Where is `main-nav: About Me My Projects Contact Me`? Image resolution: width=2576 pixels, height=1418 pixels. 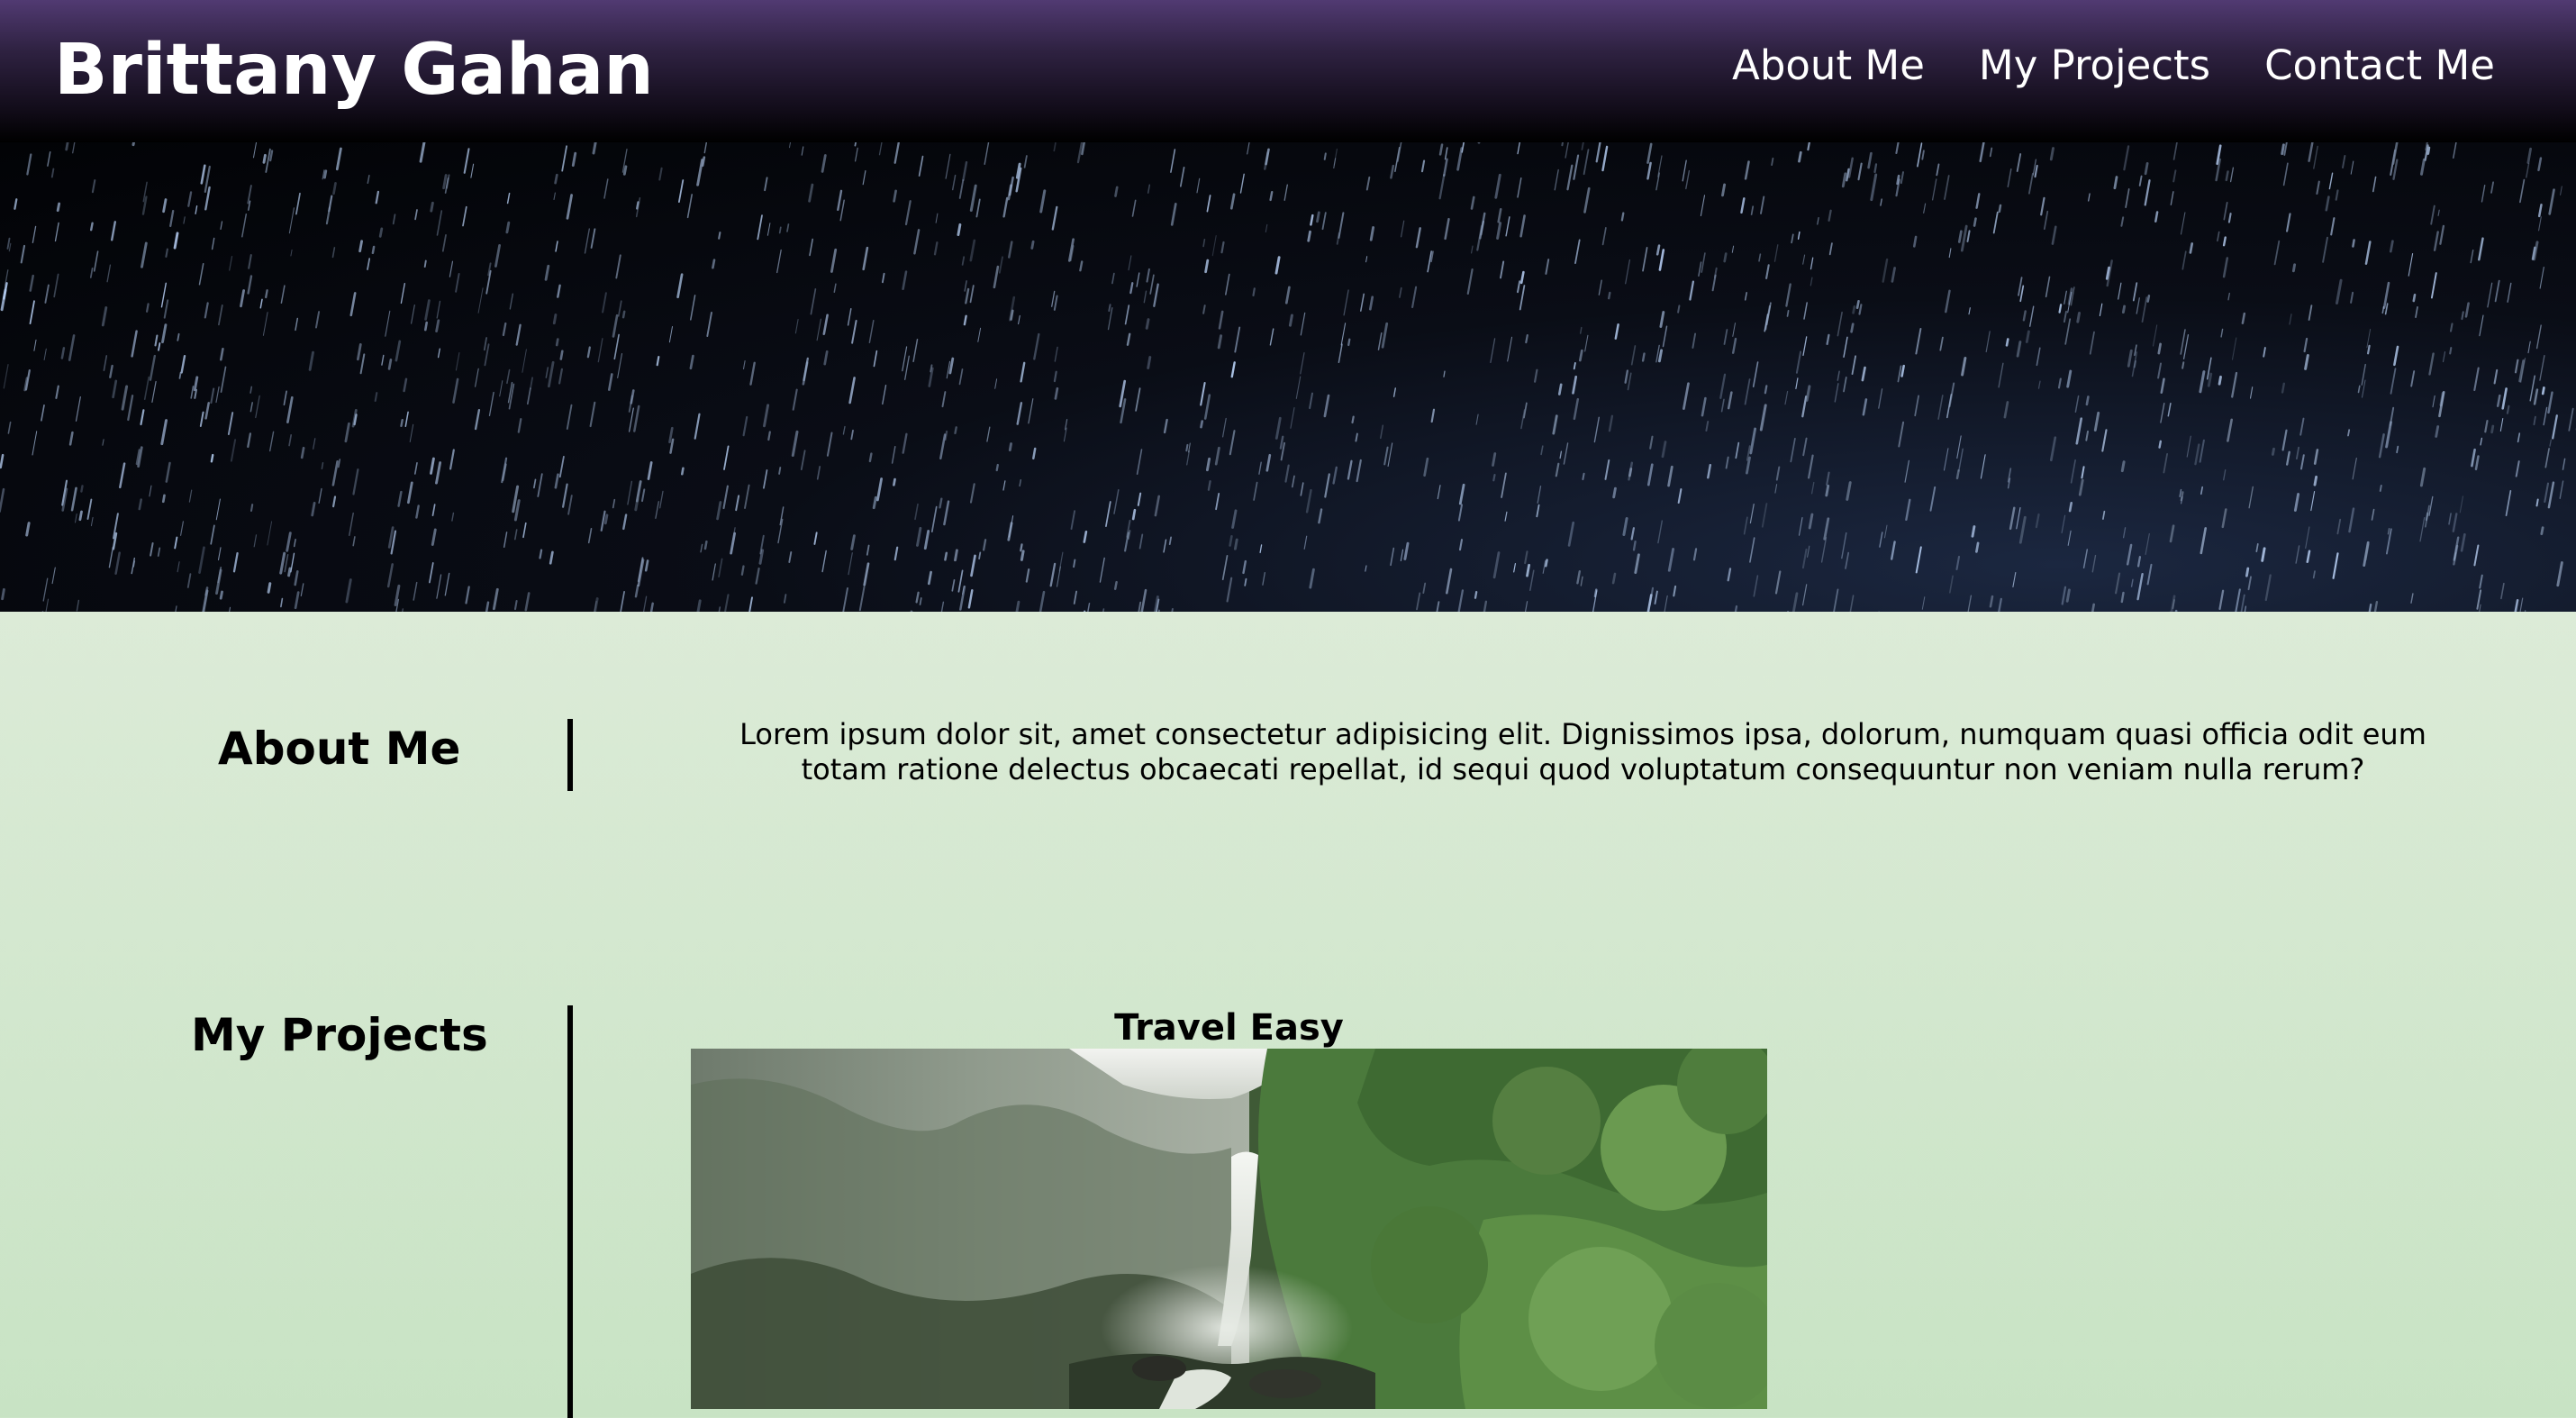 main-nav: About Me My Projects Contact Me is located at coordinates (2113, 65).